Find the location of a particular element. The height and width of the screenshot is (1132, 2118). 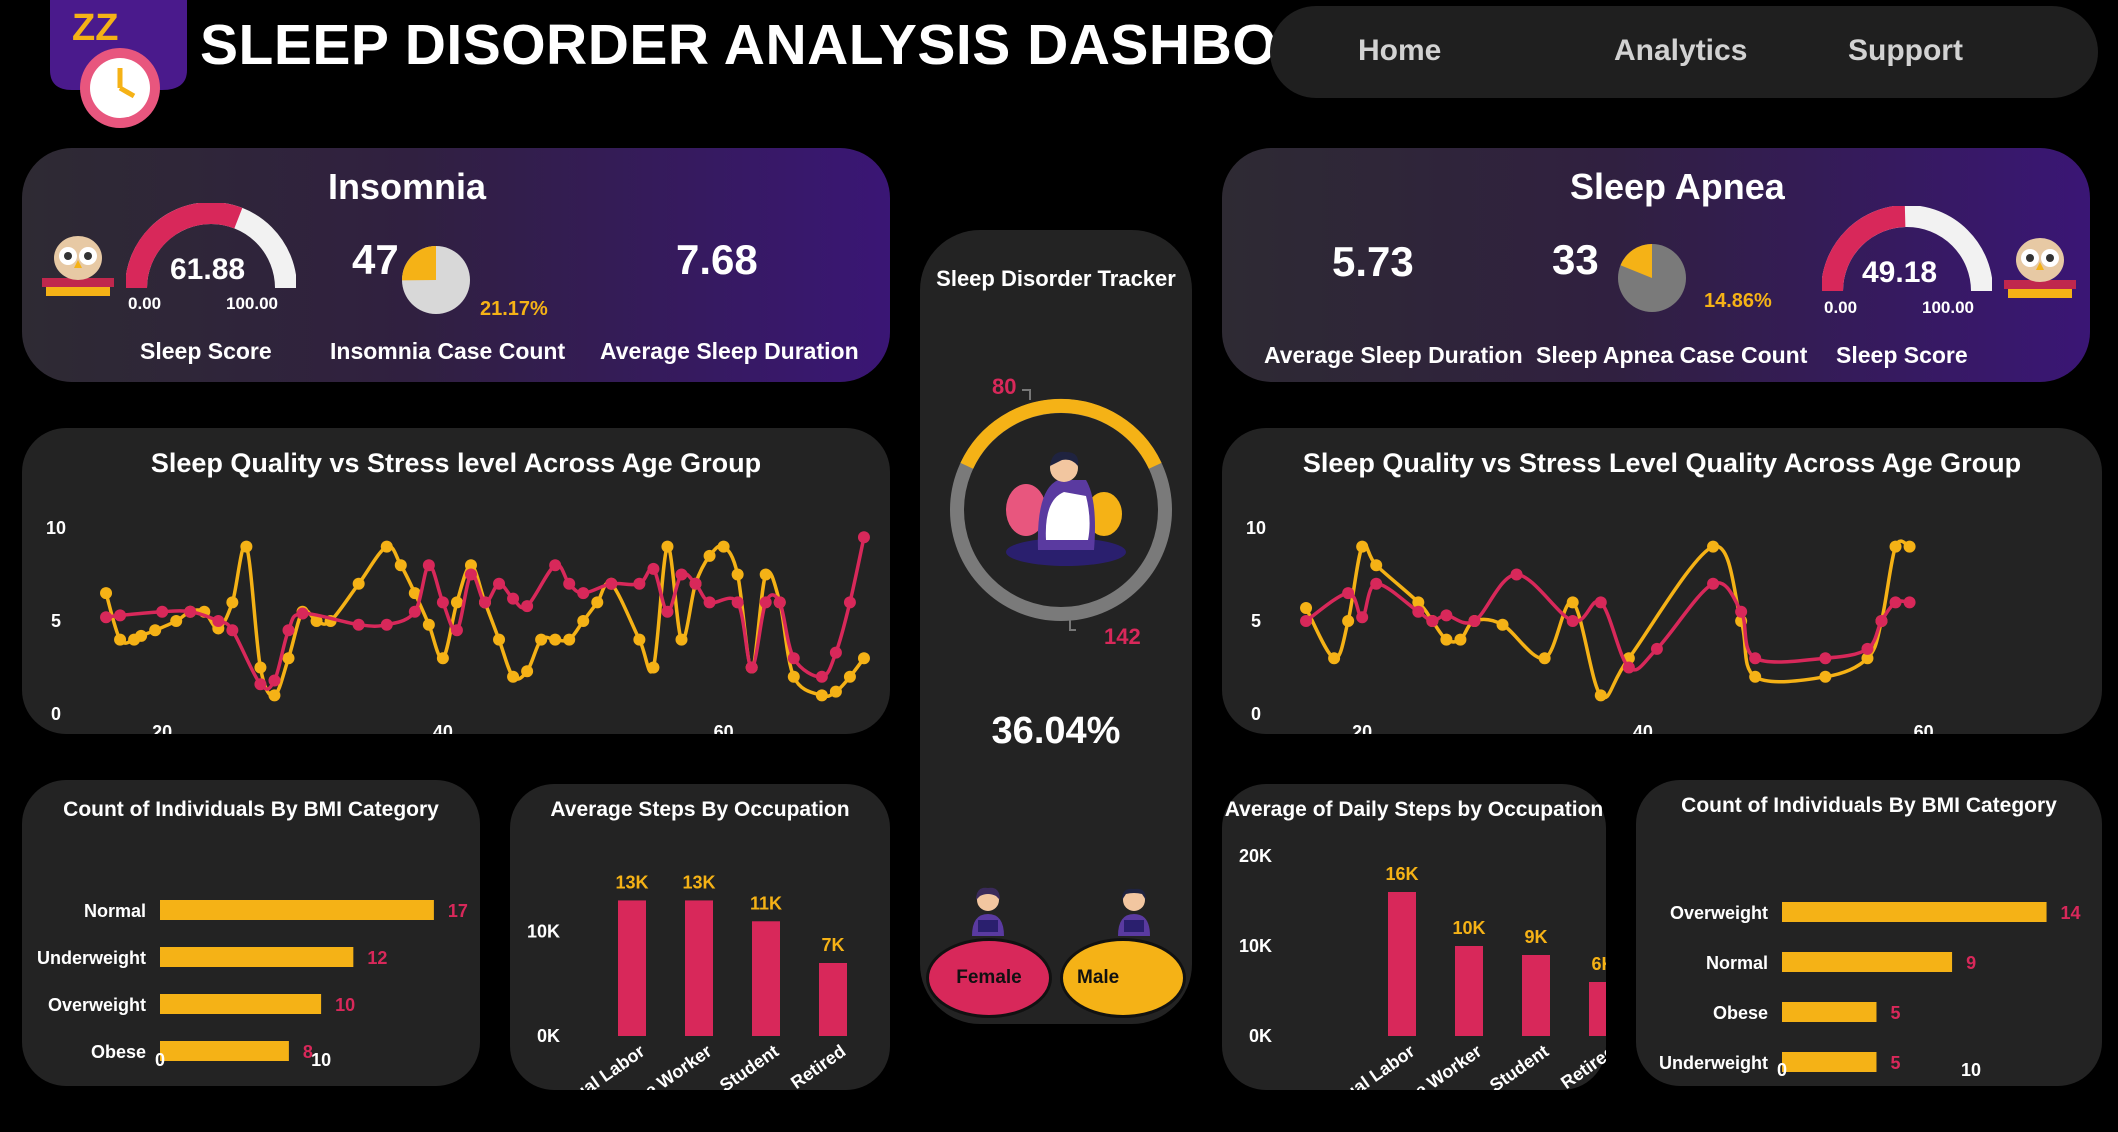

data-label: 16K is located at coordinates (1401, 874).